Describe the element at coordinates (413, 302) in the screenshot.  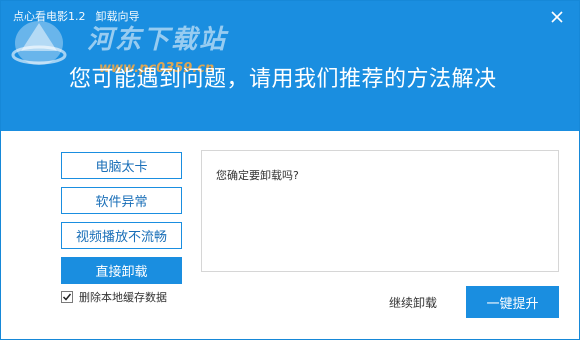
I see `continue-uninstall-link: 继续卸载` at that location.